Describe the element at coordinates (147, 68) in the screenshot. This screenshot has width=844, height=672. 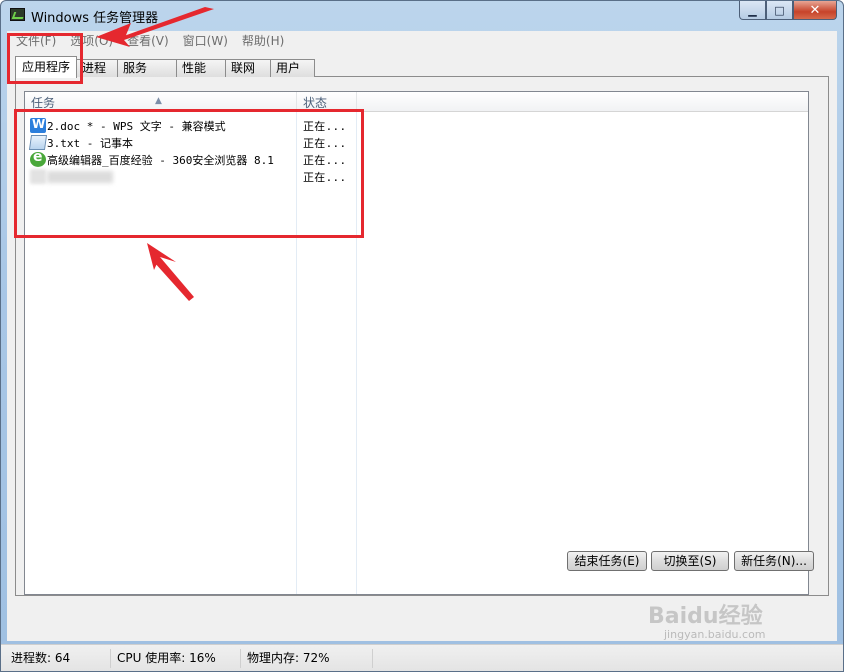
I see `tab-services: 服务` at that location.